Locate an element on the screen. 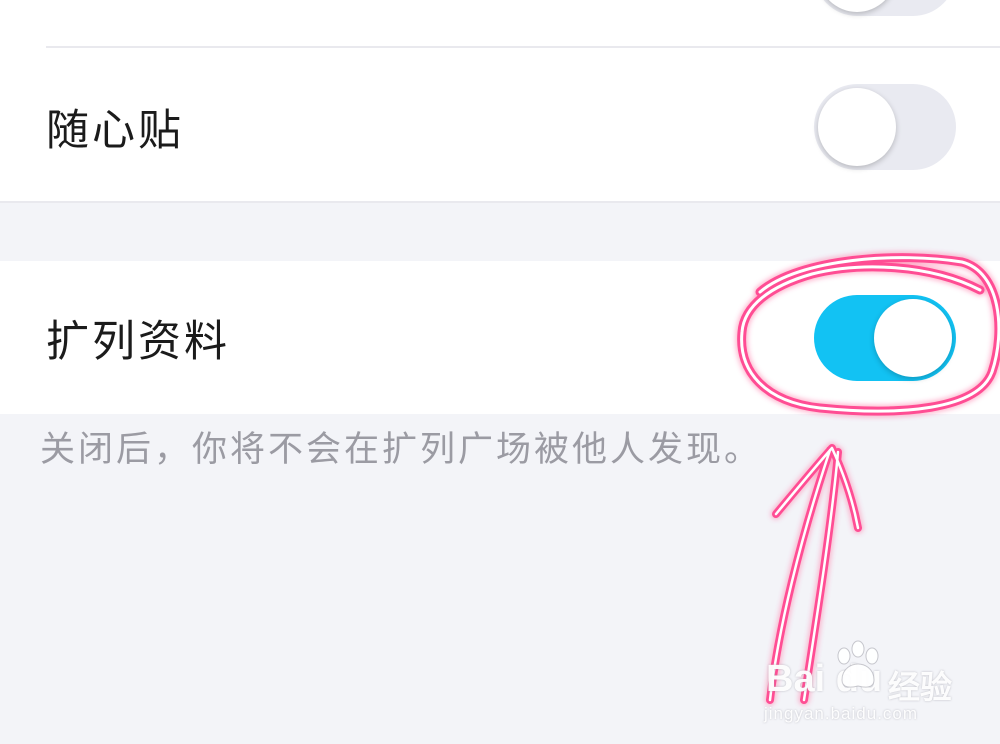 The width and height of the screenshot is (1000, 744). baidu-watermark: Bai du 经验 jingyan.baidu.com is located at coordinates (870, 682).